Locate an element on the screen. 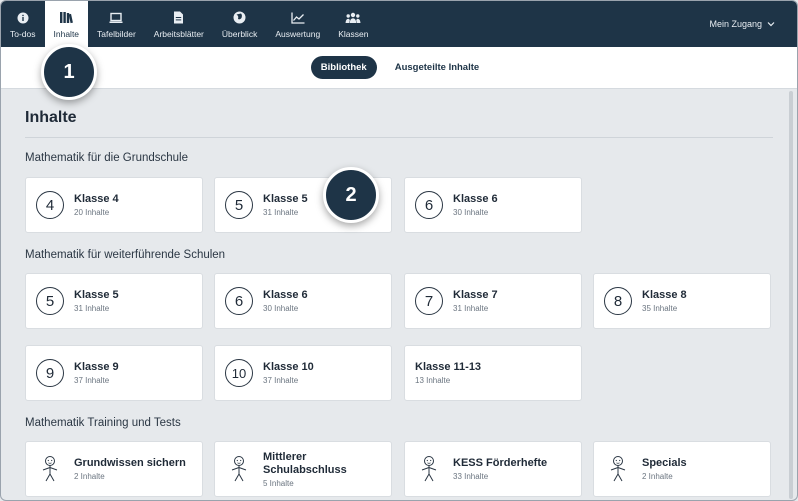  section-title-weiterfuehrende: Mathematik für weiterführende Schulen is located at coordinates (125, 255).